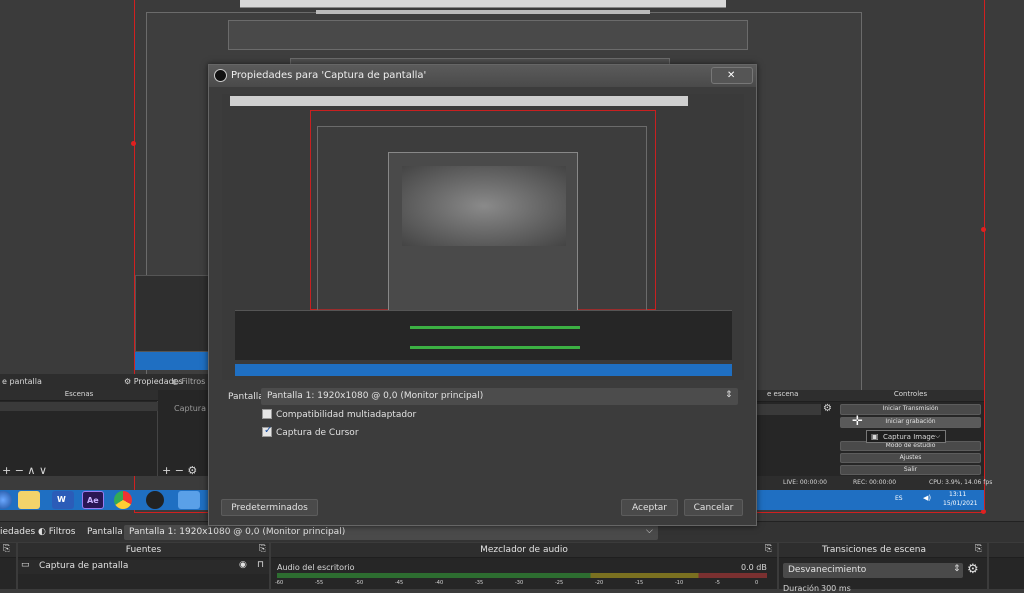 The image size is (1024, 593). Describe the element at coordinates (317, 433) in the screenshot. I see `cursor-capture-label: Captura de Cursor` at that location.